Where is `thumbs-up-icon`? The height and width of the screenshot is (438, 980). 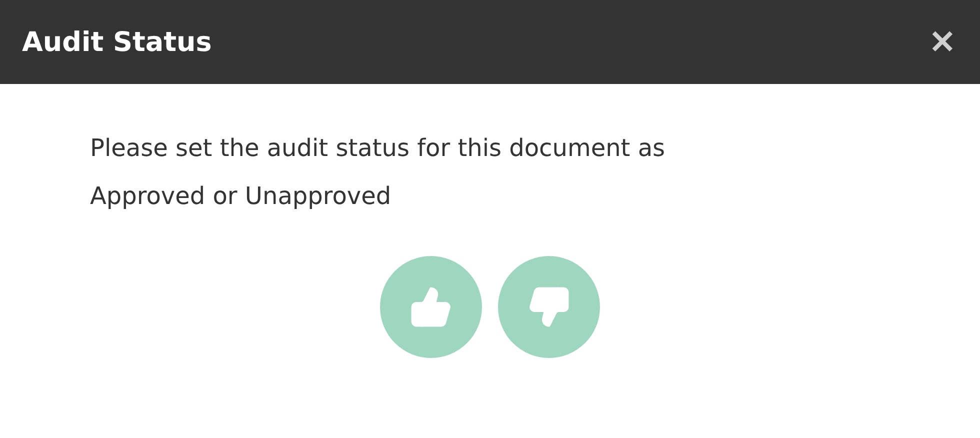 thumbs-up-icon is located at coordinates (431, 307).